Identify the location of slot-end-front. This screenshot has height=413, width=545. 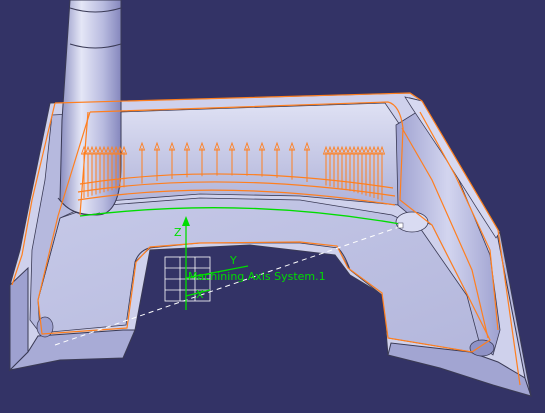
(482, 348).